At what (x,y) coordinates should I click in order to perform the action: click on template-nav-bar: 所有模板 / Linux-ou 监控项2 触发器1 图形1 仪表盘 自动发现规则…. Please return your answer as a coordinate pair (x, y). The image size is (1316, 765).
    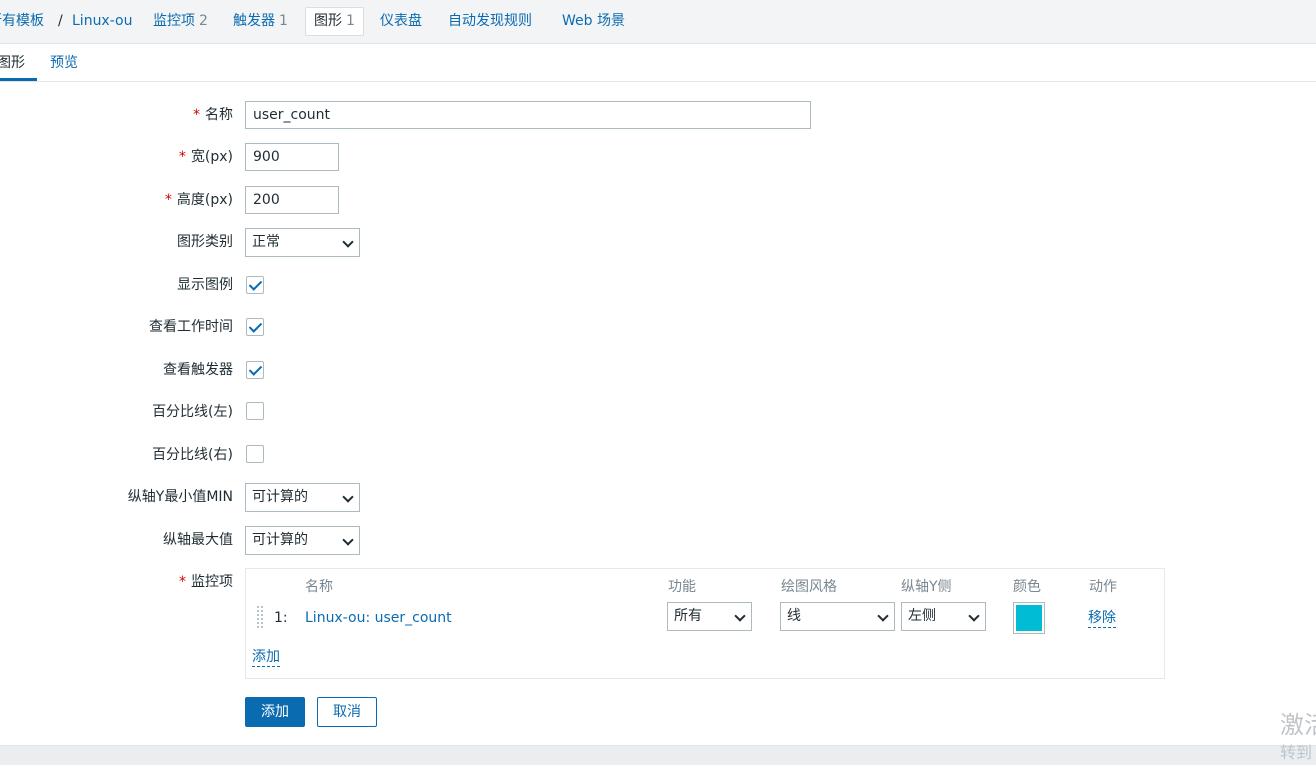
    Looking at the image, I should click on (658, 22).